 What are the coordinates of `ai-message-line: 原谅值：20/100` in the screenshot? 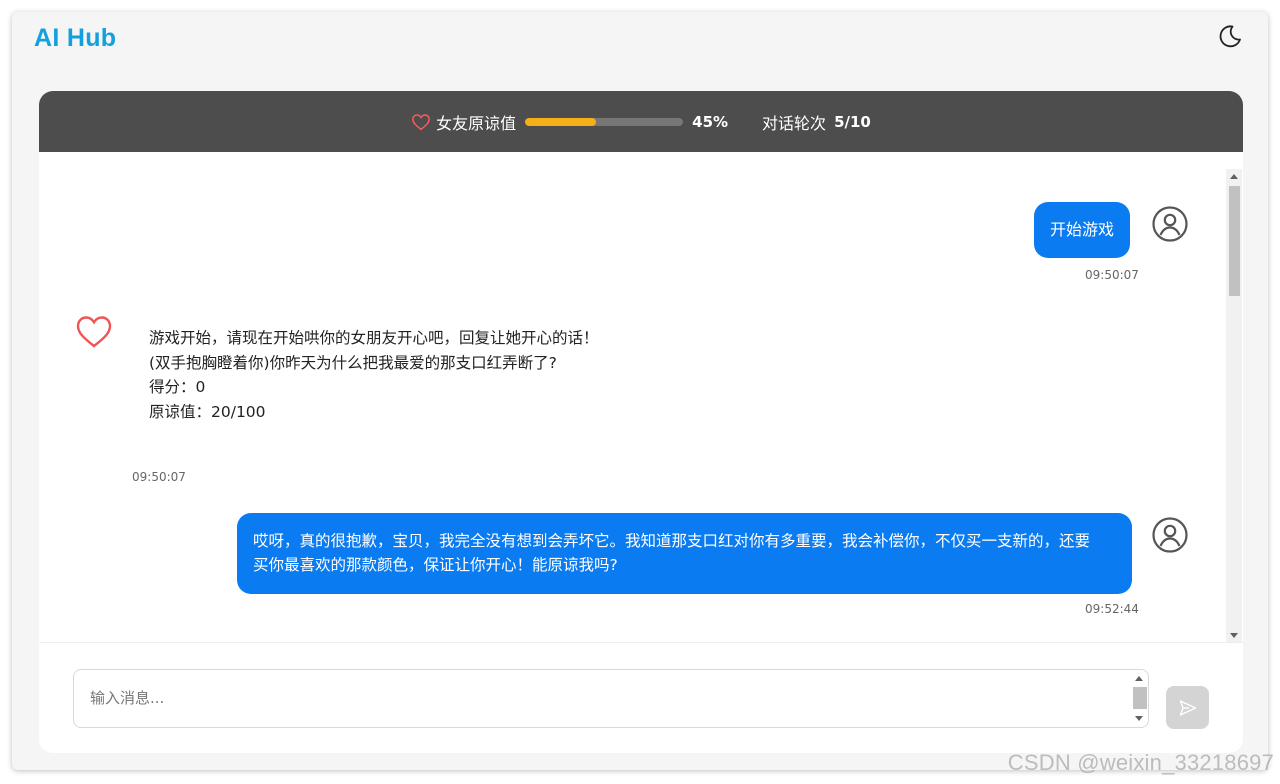 It's located at (207, 411).